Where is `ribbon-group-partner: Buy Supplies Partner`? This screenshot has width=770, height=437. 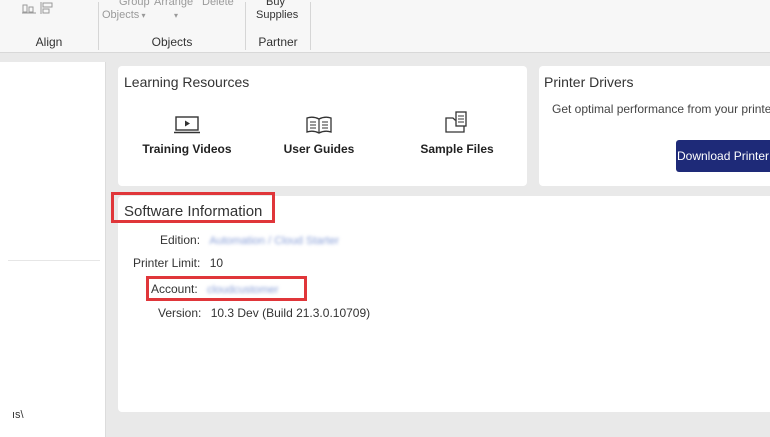 ribbon-group-partner: Buy Supplies Partner is located at coordinates (278, 26).